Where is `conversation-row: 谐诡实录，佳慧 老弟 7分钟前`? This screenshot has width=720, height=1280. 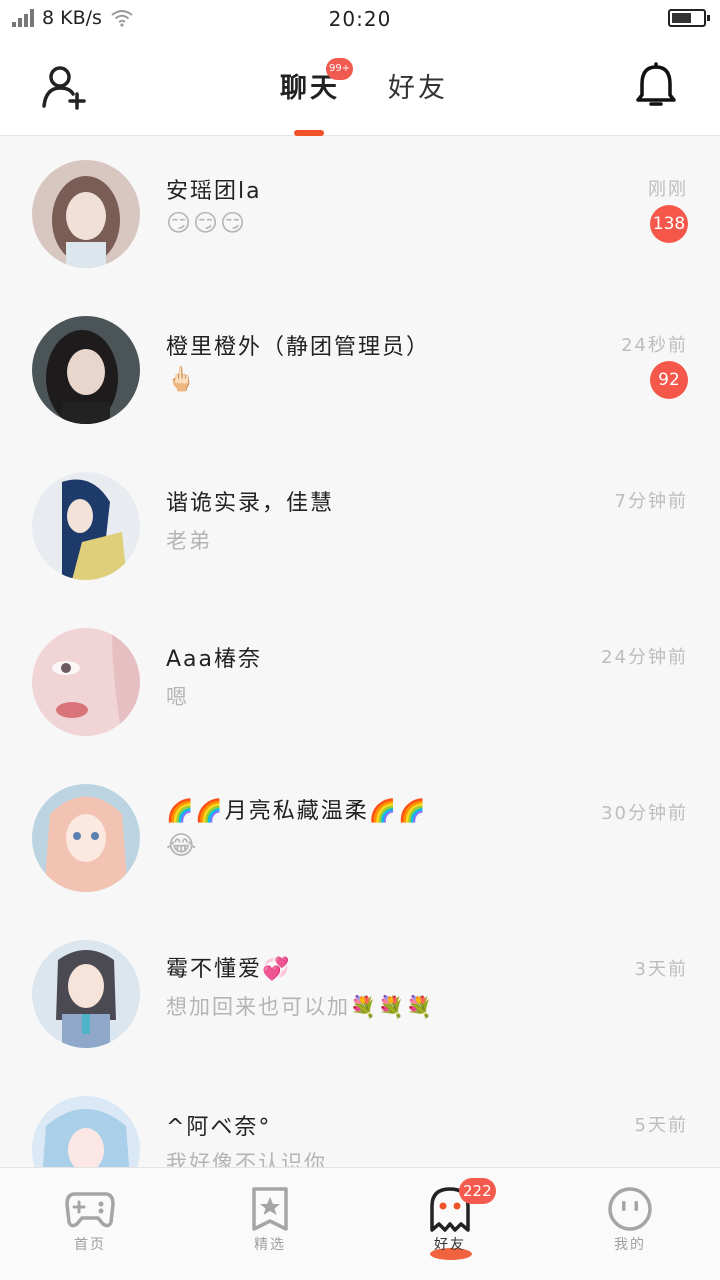 conversation-row: 谐诡实录，佳慧 老弟 7分钟前 is located at coordinates (360, 527).